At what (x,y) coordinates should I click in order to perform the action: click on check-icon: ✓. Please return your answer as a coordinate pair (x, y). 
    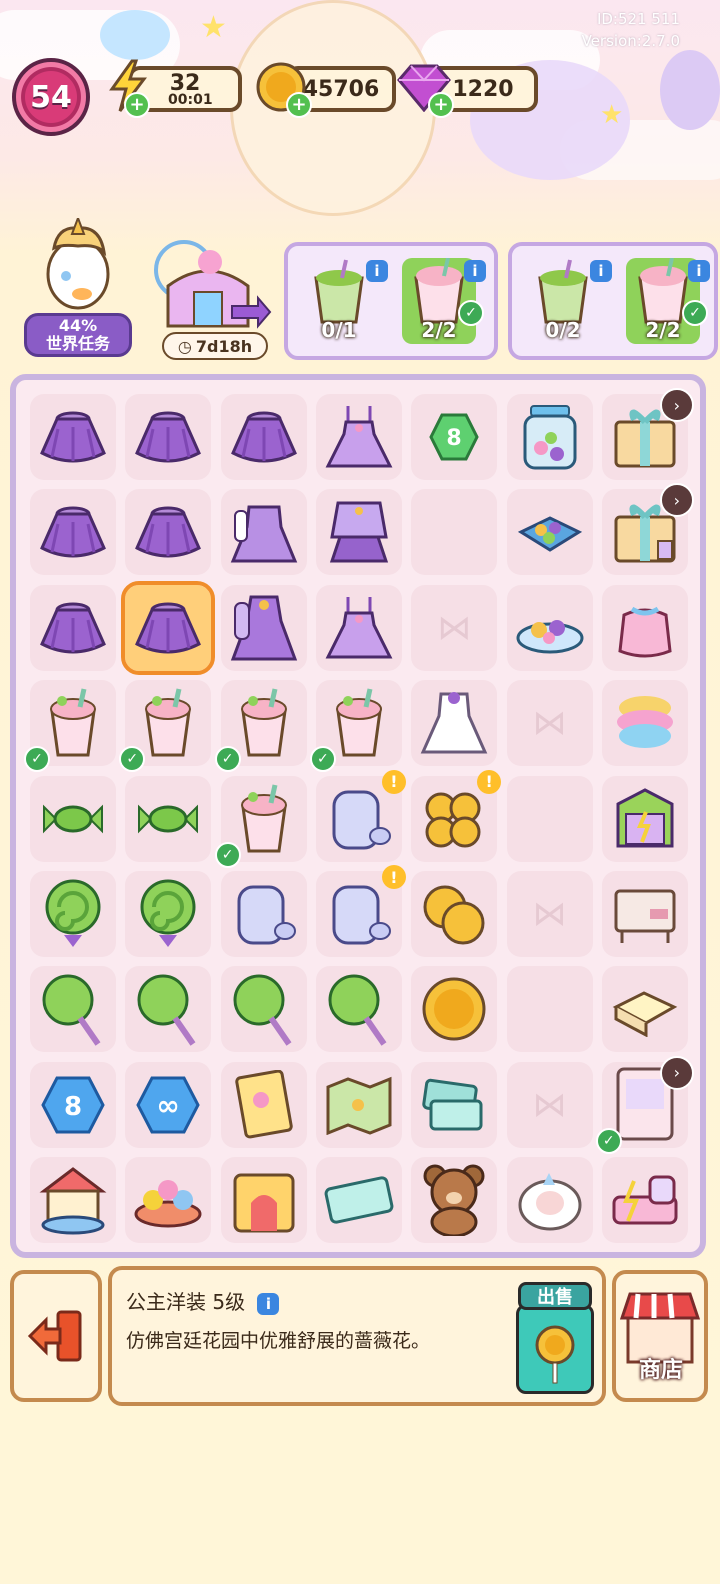
    Looking at the image, I should click on (227, 759).